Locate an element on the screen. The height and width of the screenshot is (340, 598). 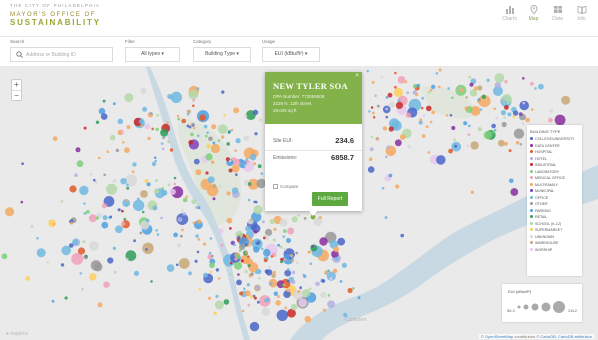
category-dropdown: Building Type ▾ is located at coordinates (222, 54).